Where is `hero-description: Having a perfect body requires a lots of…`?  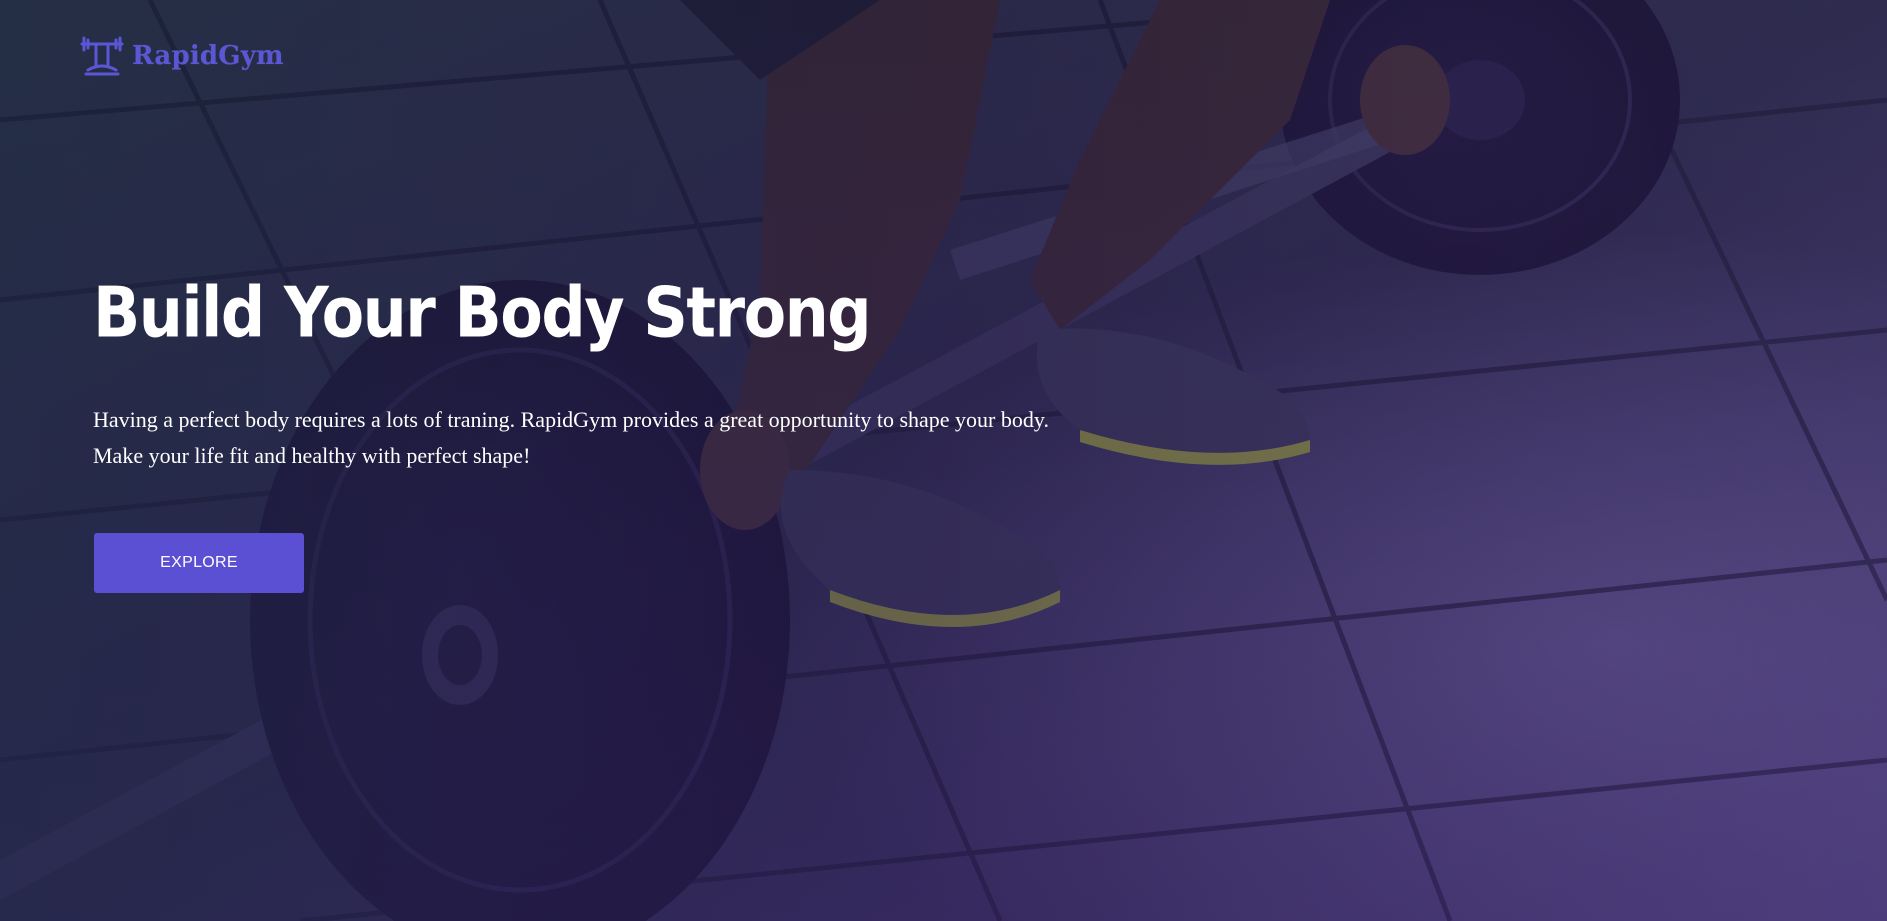
hero-description: Having a perfect body requires a lots of… is located at coordinates (571, 437).